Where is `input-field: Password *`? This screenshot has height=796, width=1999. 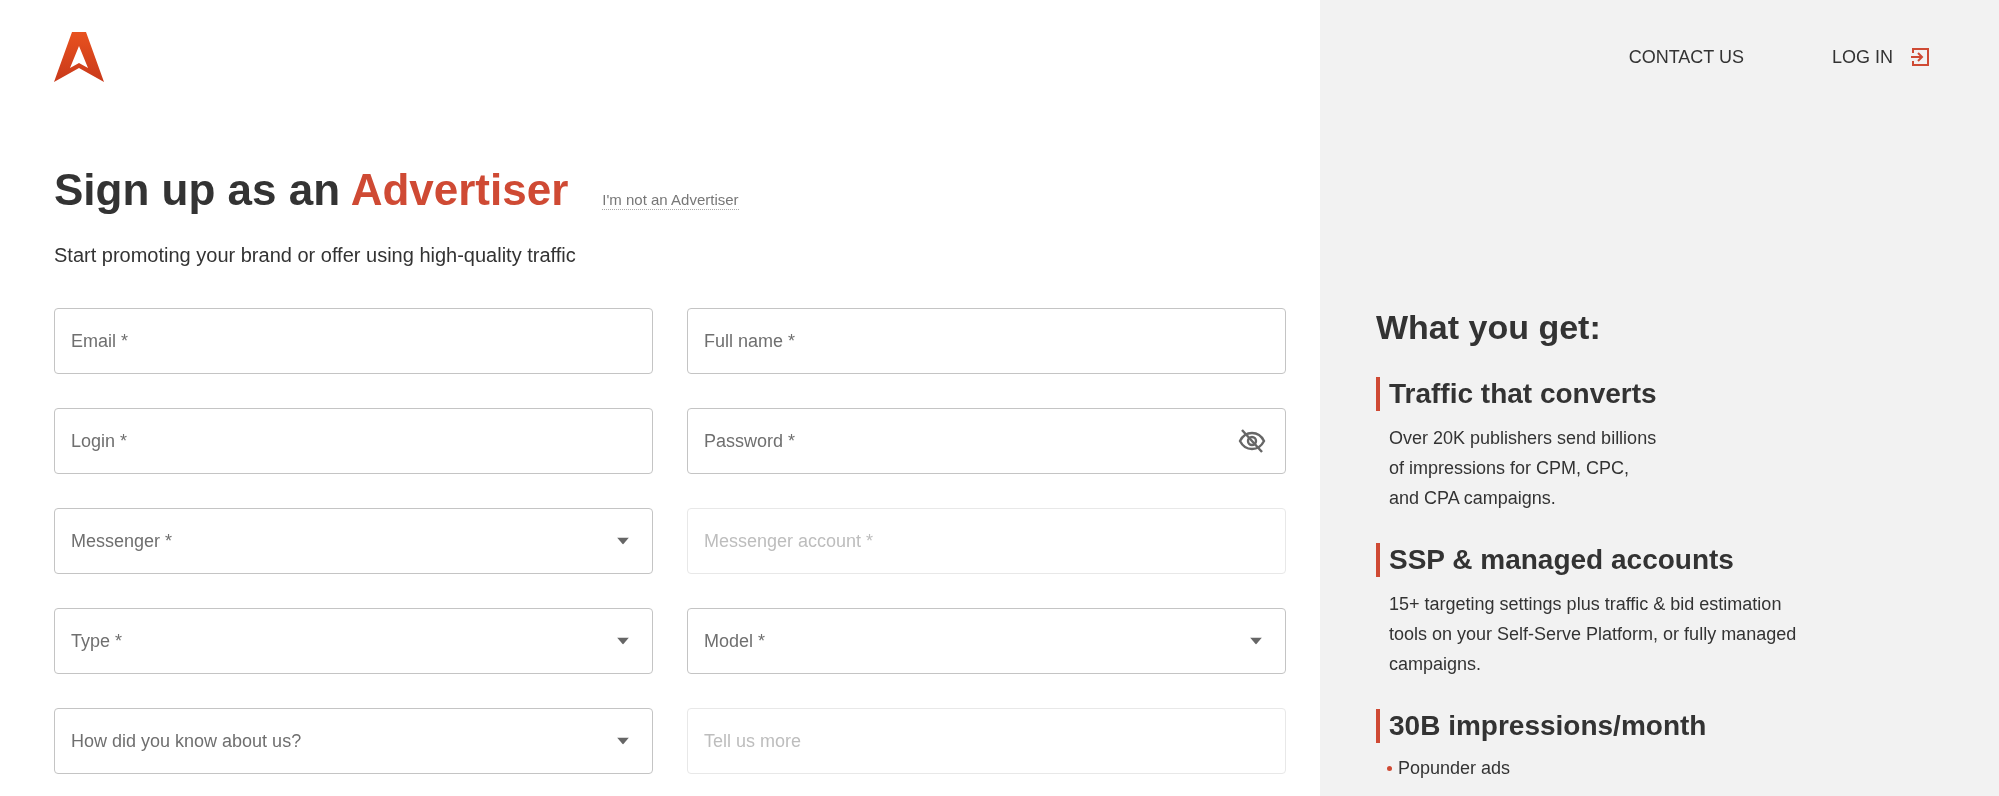
input-field: Password * is located at coordinates (986, 441).